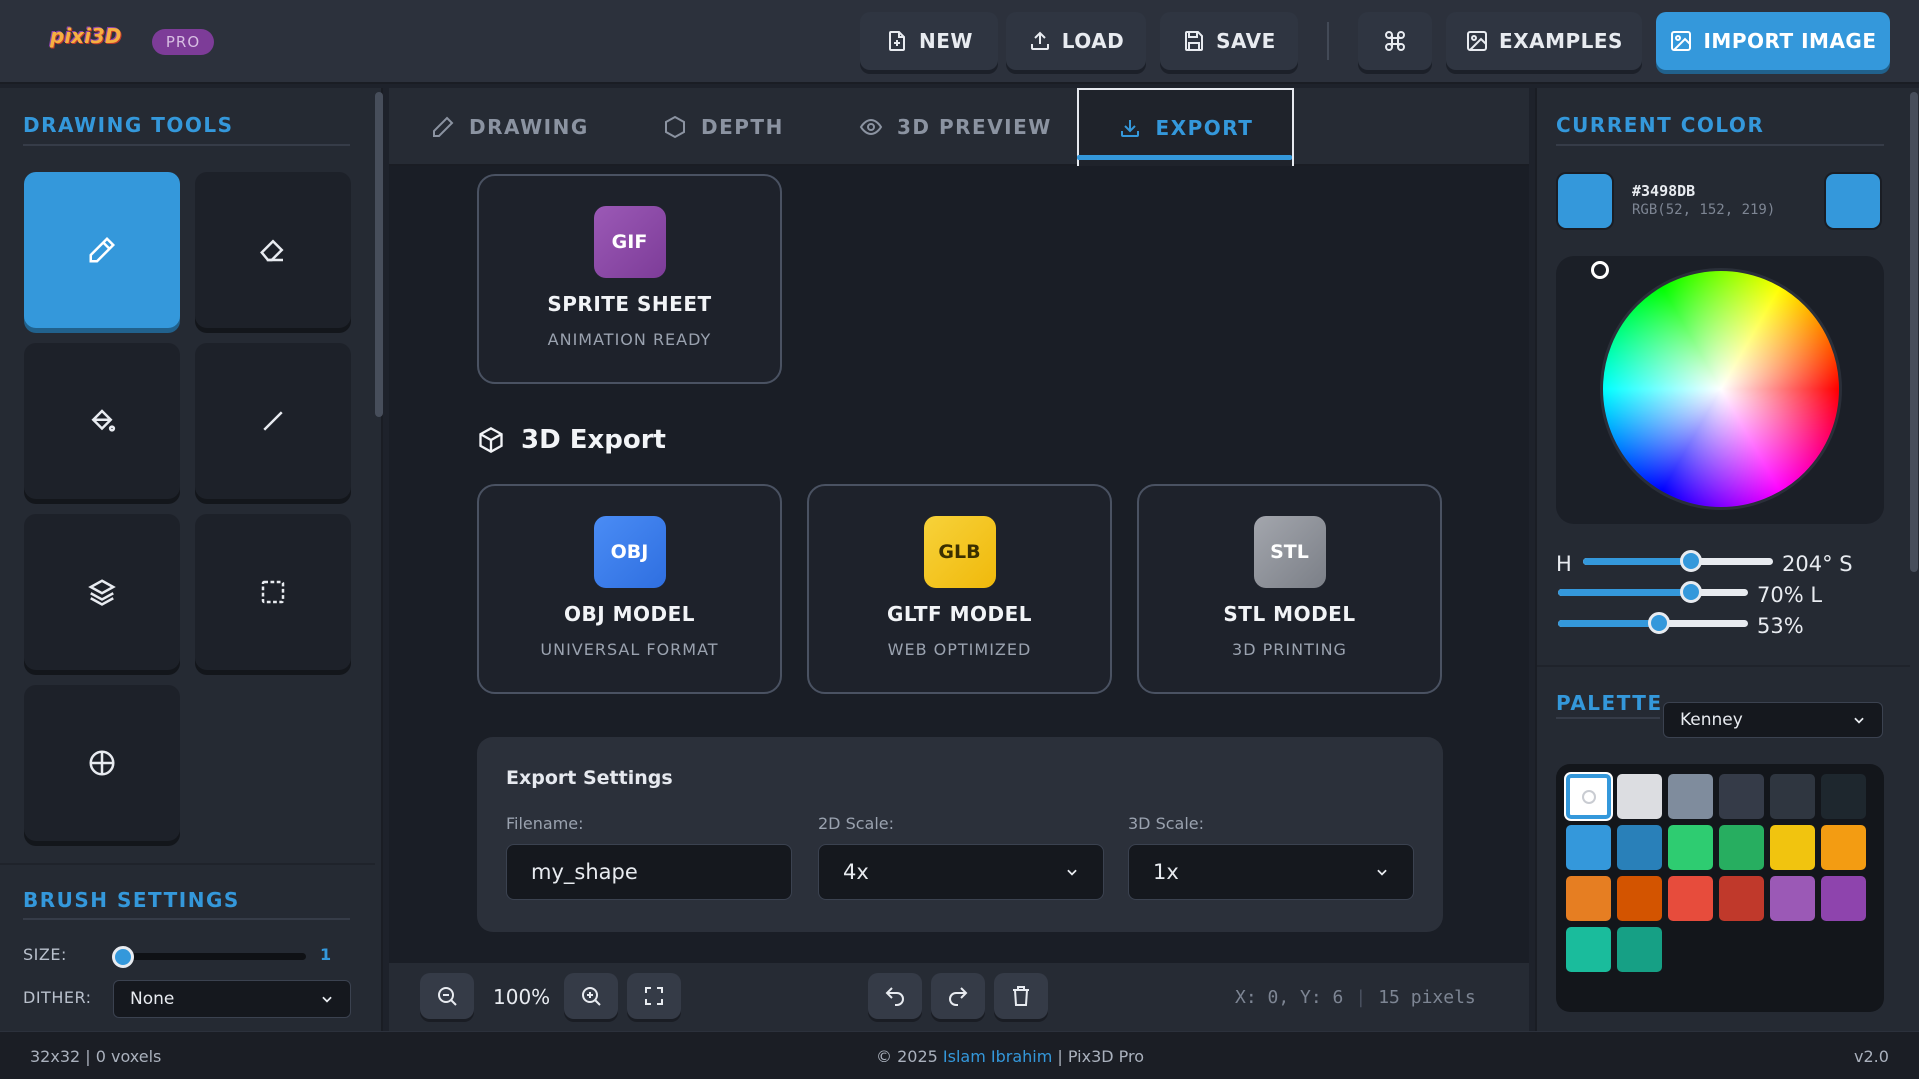 Image resolution: width=1919 pixels, height=1079 pixels. I want to click on scale2d-select: 4x, so click(961, 872).